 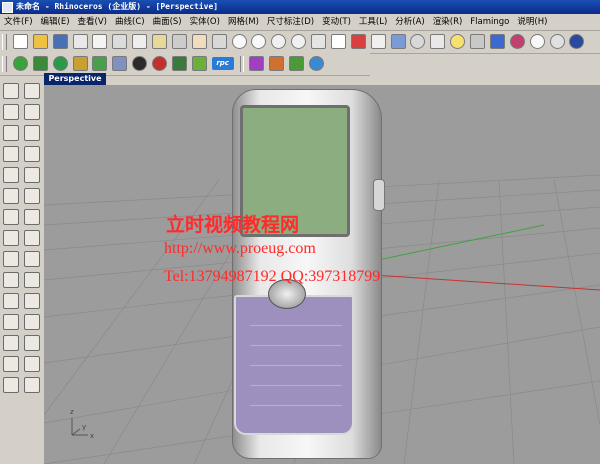 I want to click on menu-mesh: 网格(M), so click(x=243, y=22).